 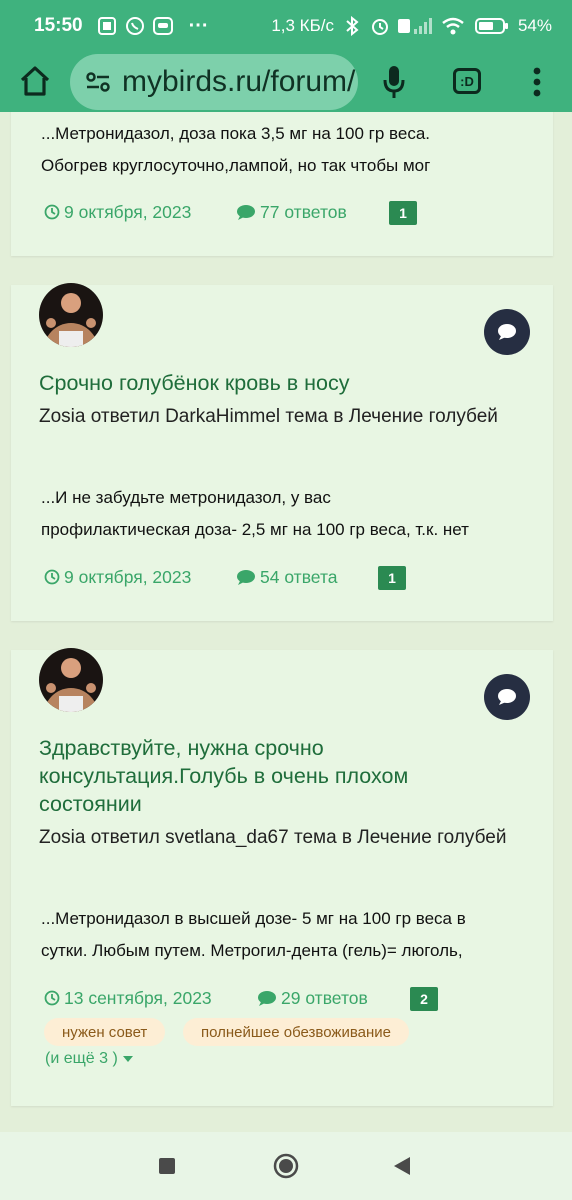 I want to click on caret-down-icon, so click(x=127, y=1059).